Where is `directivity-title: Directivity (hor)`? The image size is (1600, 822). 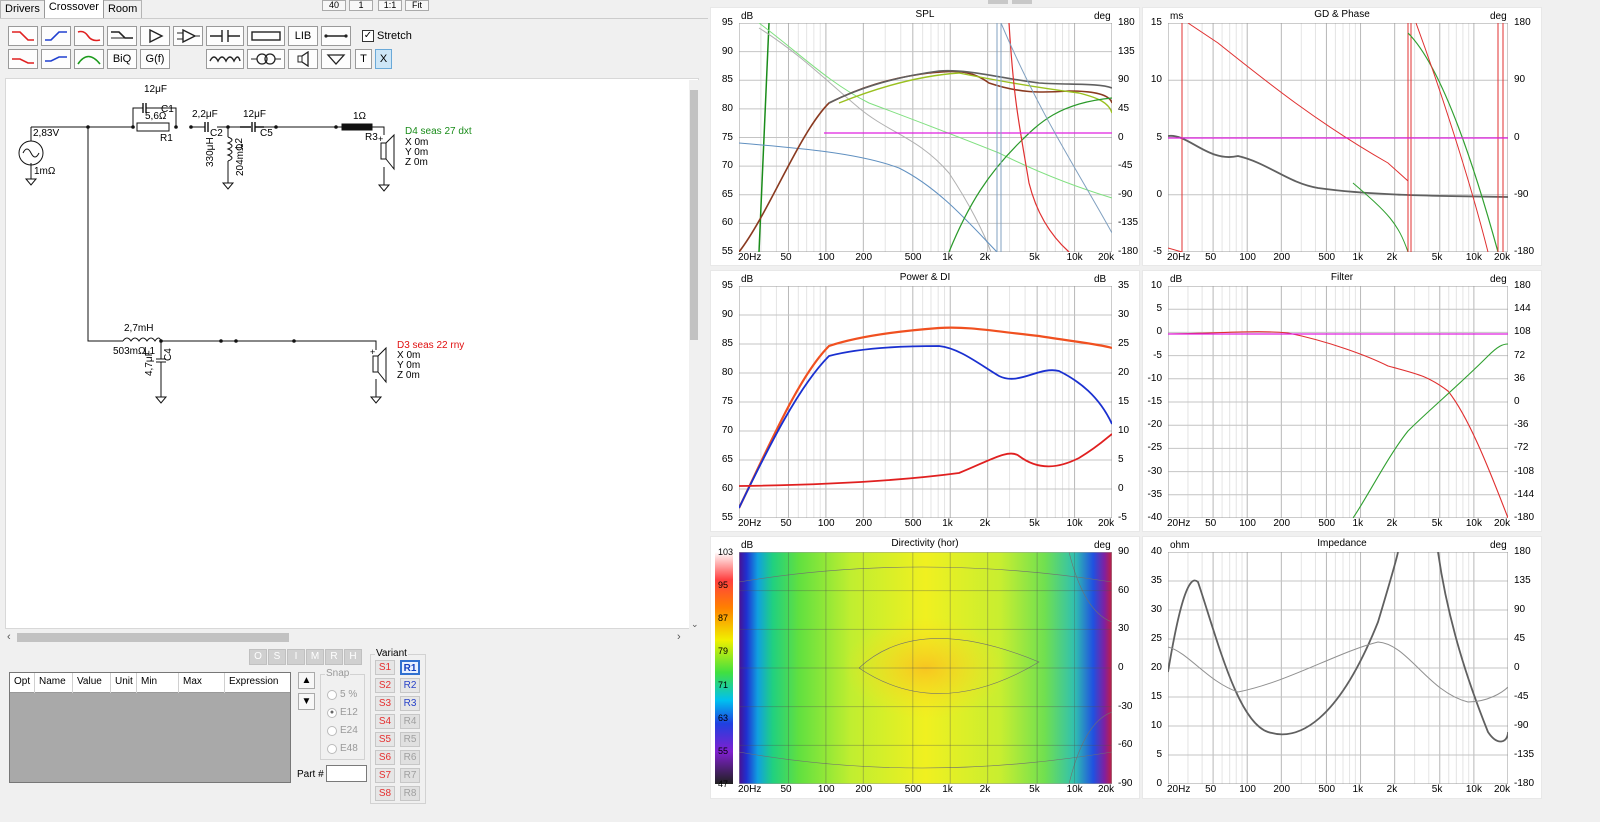
directivity-title: Directivity (hor) is located at coordinates (925, 543).